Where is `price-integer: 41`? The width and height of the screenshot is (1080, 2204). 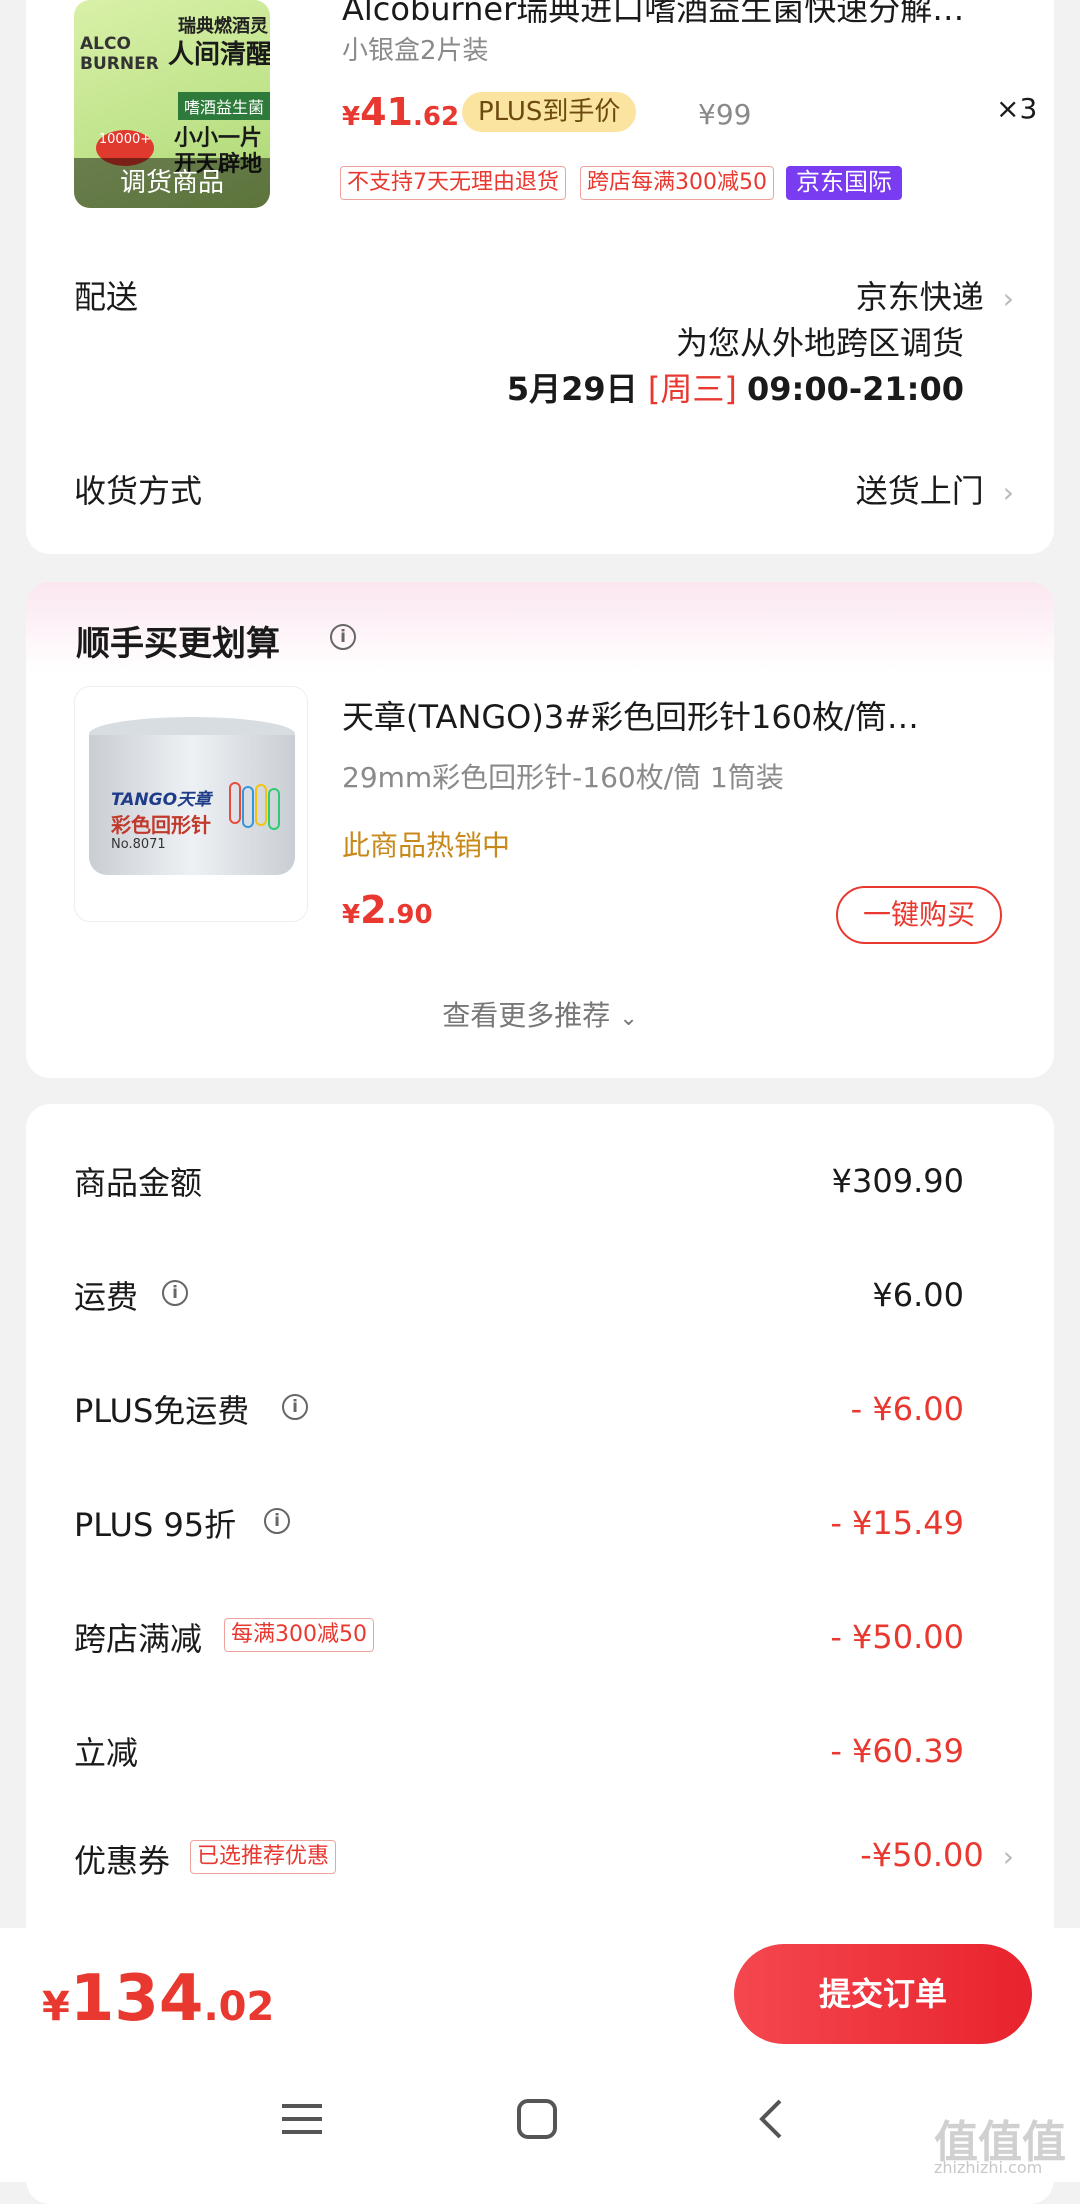 price-integer: 41 is located at coordinates (386, 112).